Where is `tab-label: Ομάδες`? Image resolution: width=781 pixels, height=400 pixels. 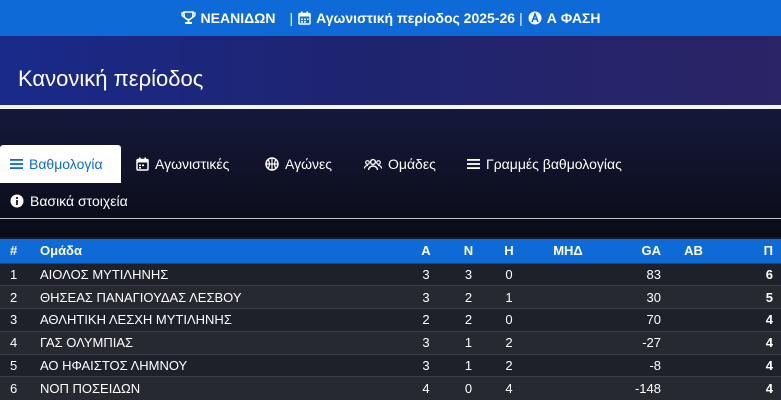
tab-label: Ομάδες is located at coordinates (412, 164).